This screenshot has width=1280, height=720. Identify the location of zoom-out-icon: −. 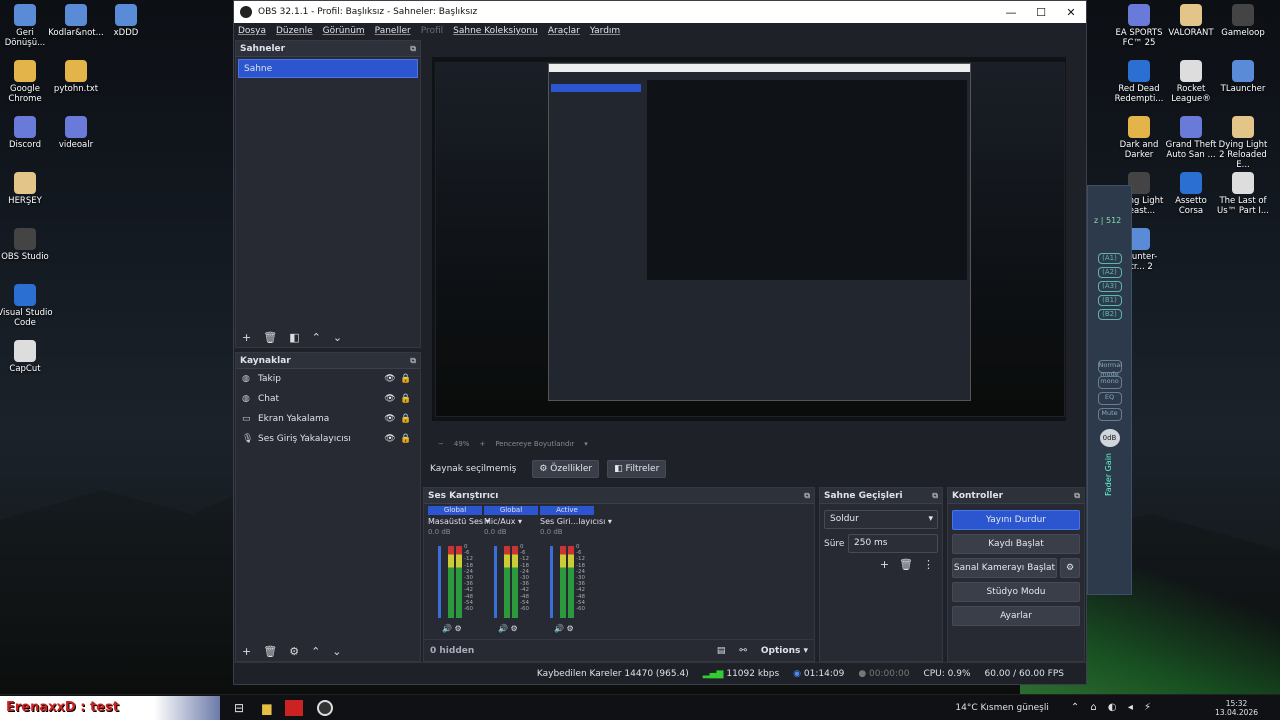
(441, 444).